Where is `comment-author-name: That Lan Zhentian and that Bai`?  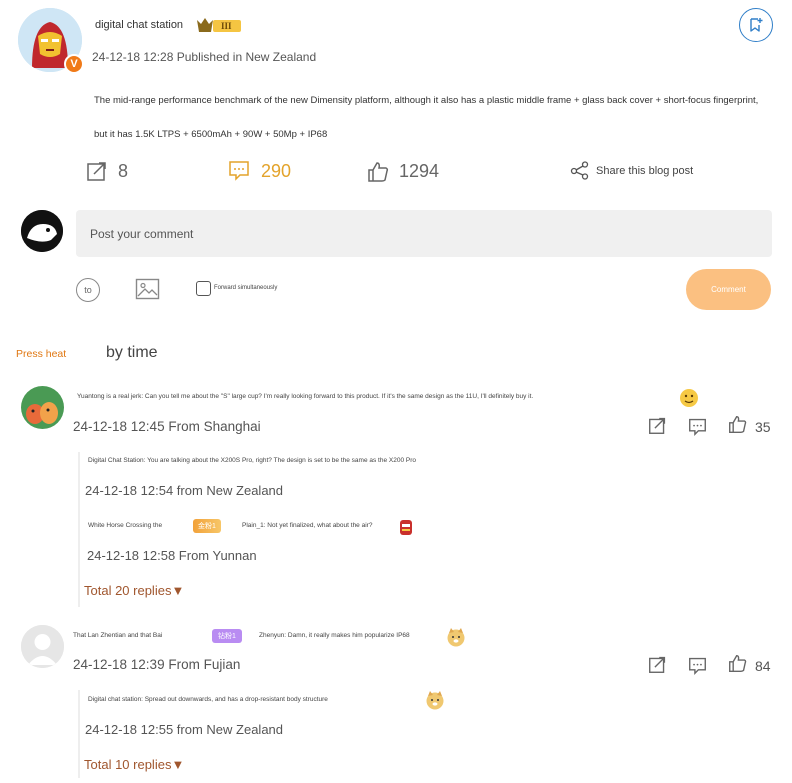 comment-author-name: That Lan Zhentian and that Bai is located at coordinates (117, 635).